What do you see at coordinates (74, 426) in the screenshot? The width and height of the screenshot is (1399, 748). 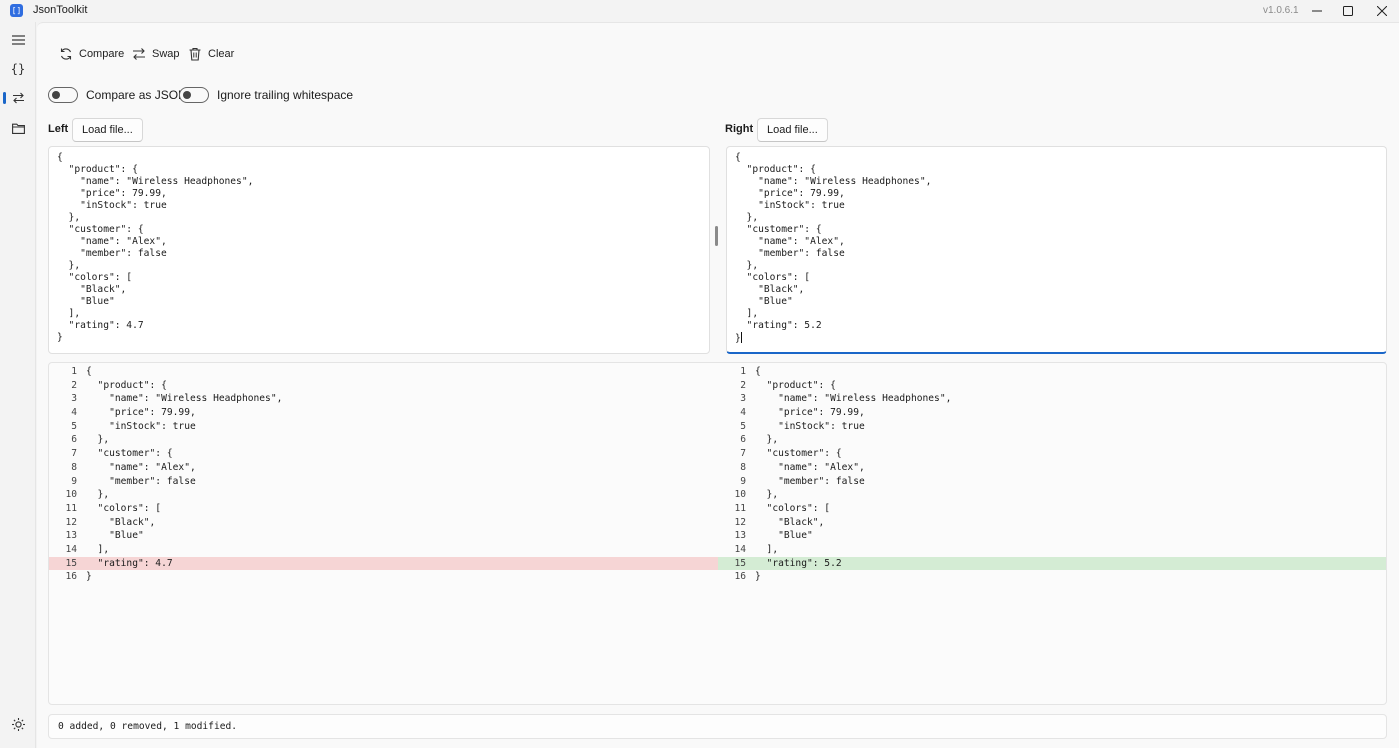 I see `line-number: 5` at bounding box center [74, 426].